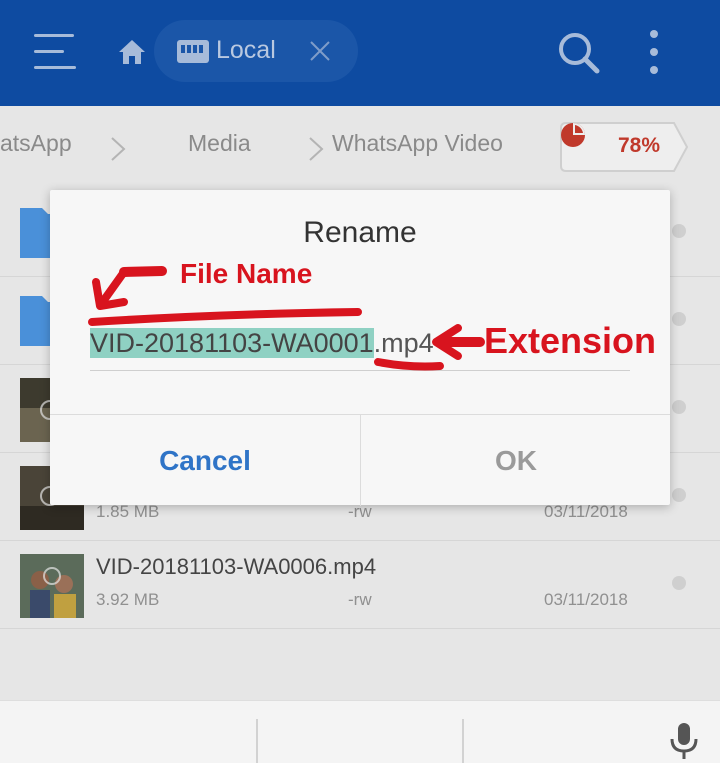 This screenshot has width=720, height=763. What do you see at coordinates (246, 50) in the screenshot?
I see `location-chip-label: Local` at bounding box center [246, 50].